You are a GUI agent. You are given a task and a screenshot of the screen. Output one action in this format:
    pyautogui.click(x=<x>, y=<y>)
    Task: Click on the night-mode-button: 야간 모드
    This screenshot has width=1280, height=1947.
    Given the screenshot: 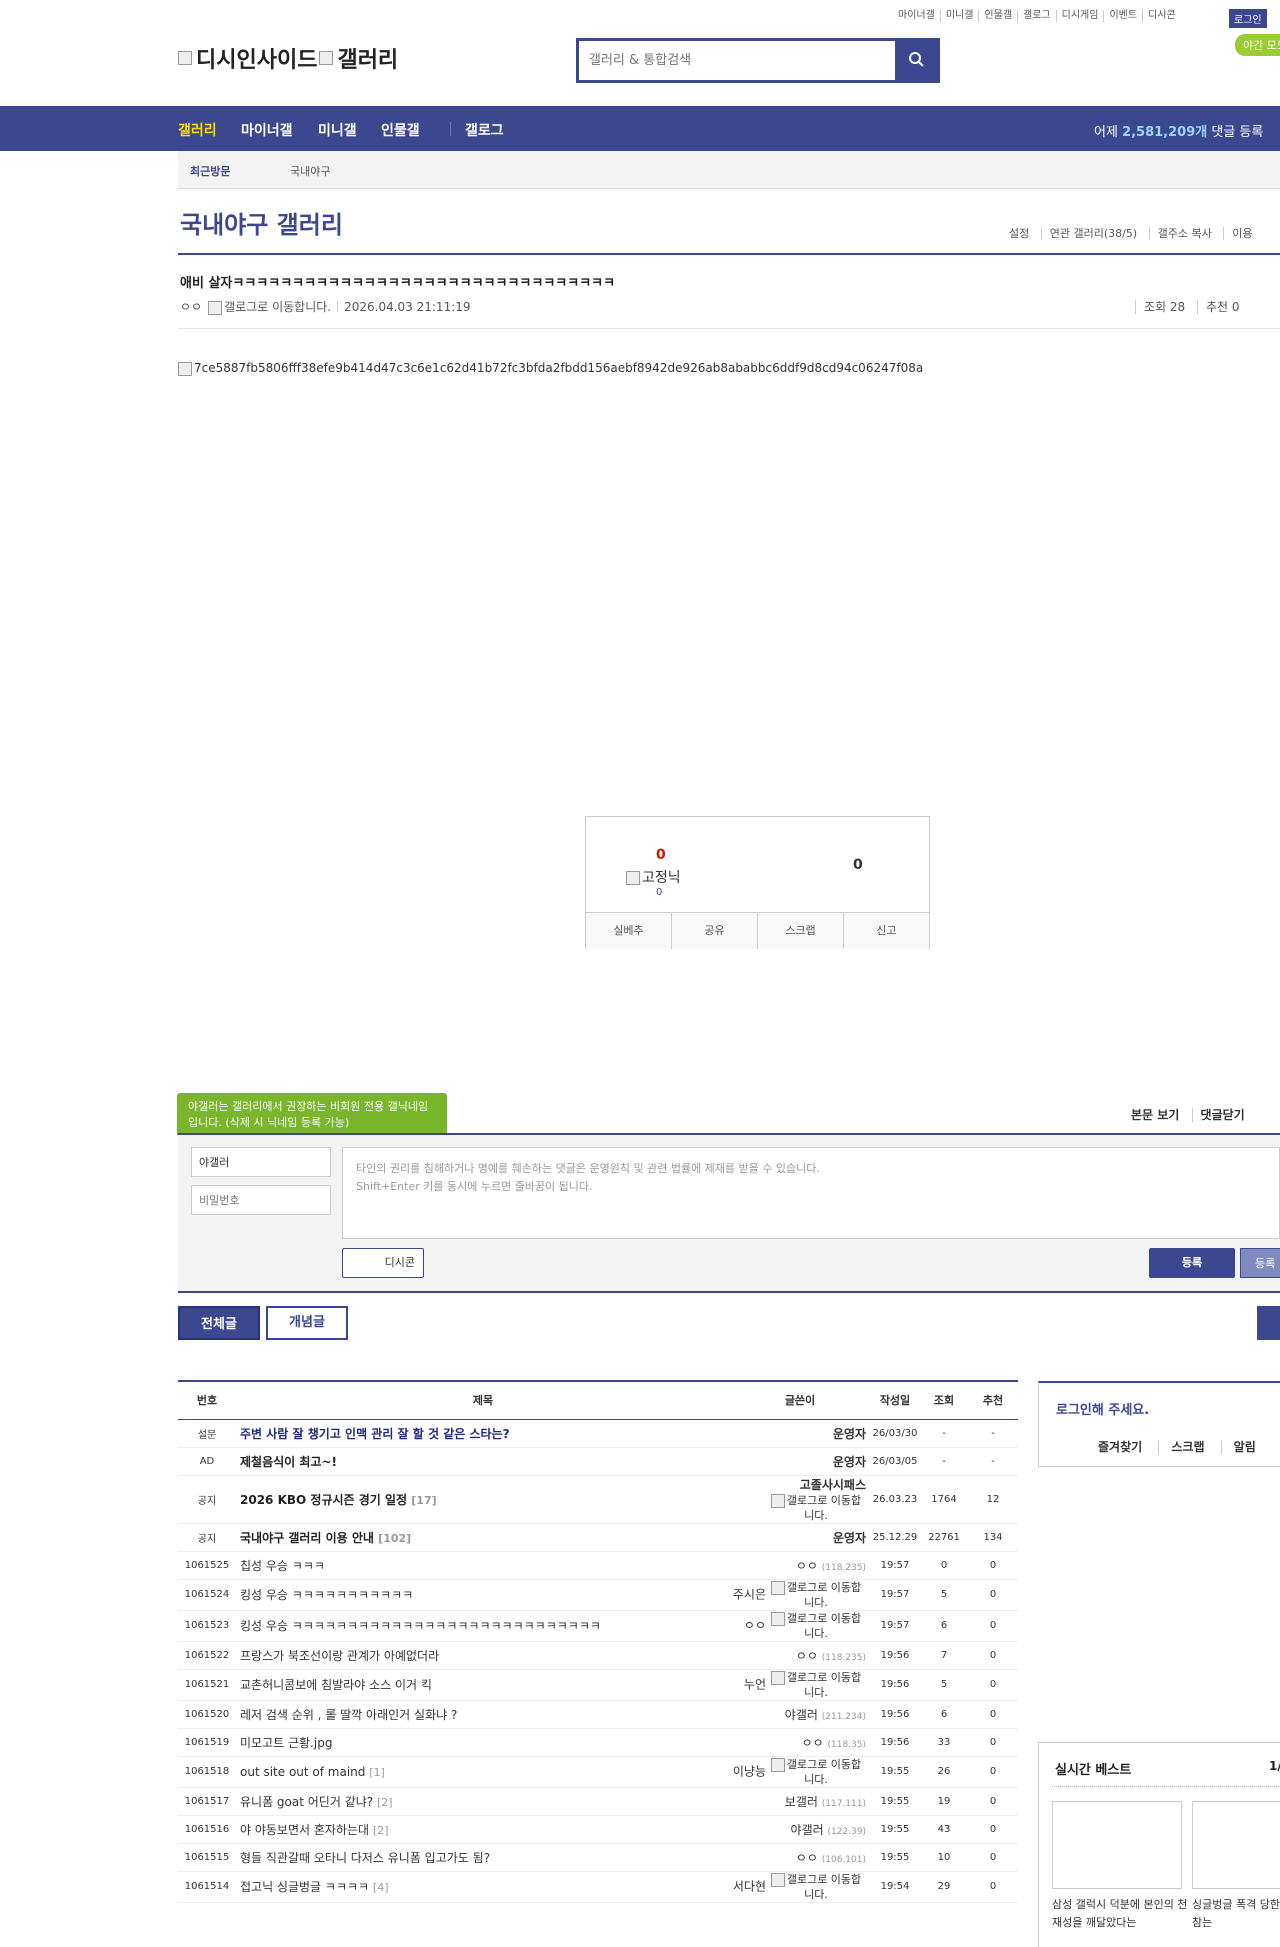 What is the action you would take?
    pyautogui.click(x=1257, y=45)
    